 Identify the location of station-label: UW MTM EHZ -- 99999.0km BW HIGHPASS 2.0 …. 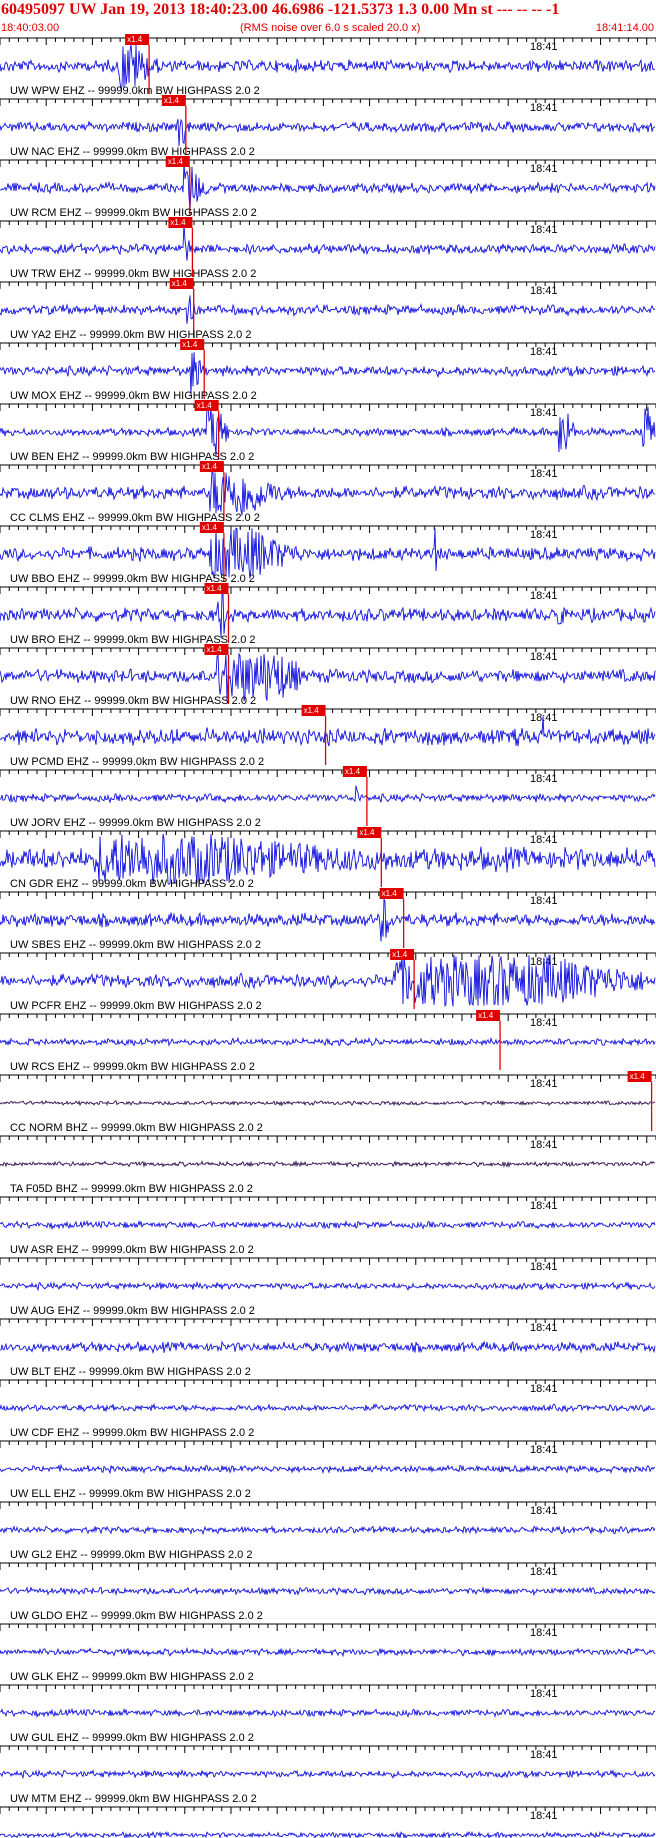
(133, 1799).